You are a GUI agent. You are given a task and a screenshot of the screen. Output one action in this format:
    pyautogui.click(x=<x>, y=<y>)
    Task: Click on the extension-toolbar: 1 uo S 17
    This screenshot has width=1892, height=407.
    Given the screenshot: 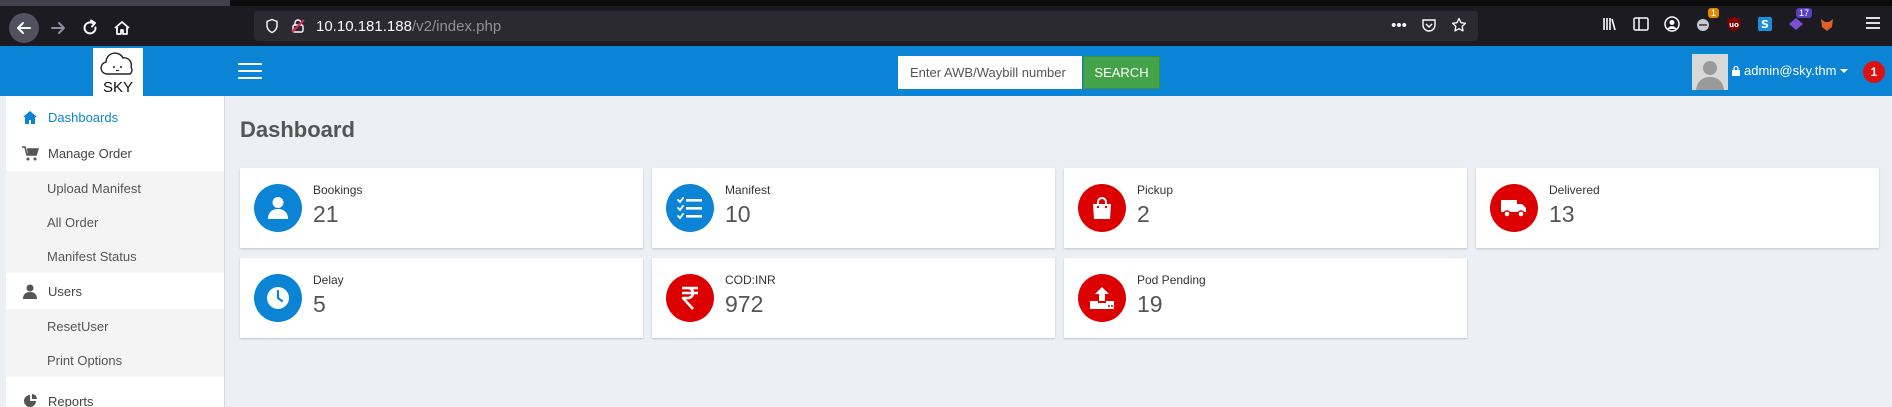 What is the action you would take?
    pyautogui.click(x=1718, y=21)
    